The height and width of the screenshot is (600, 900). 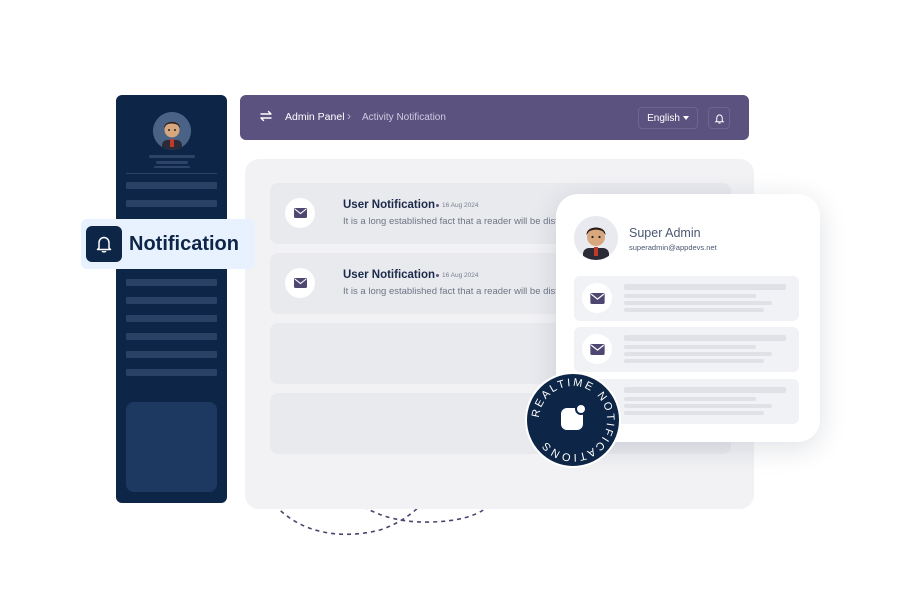 What do you see at coordinates (172, 167) in the screenshot?
I see `sidebar-meta-placeholder` at bounding box center [172, 167].